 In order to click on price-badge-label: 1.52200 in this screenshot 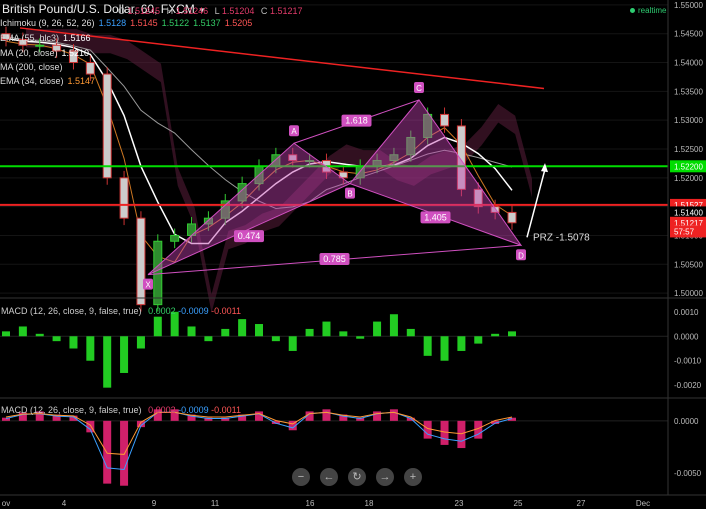, I will do `click(688, 166)`.